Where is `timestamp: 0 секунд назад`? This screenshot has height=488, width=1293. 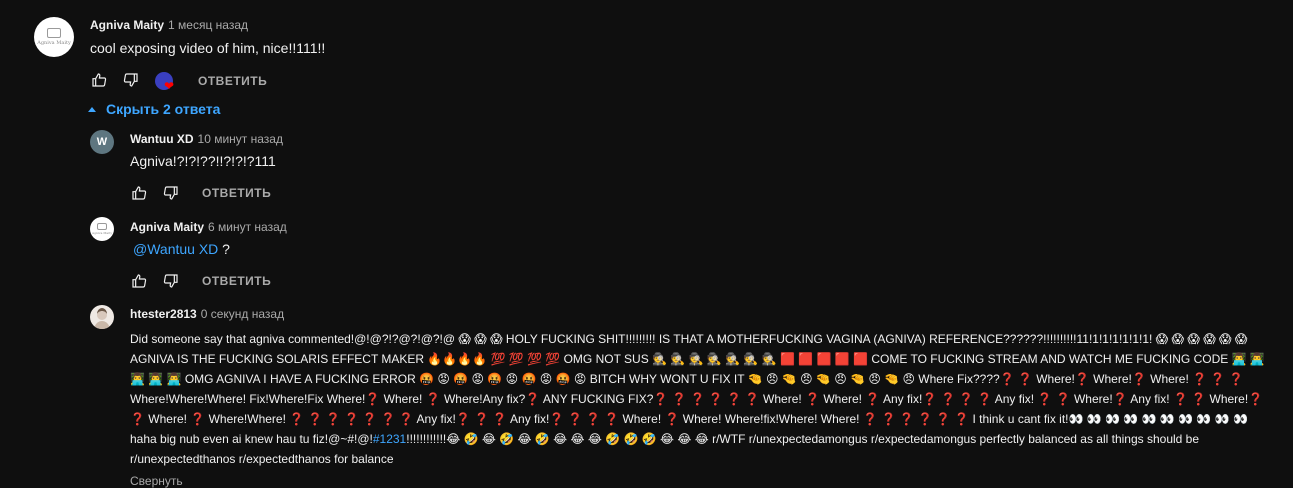 timestamp: 0 секунд назад is located at coordinates (242, 314).